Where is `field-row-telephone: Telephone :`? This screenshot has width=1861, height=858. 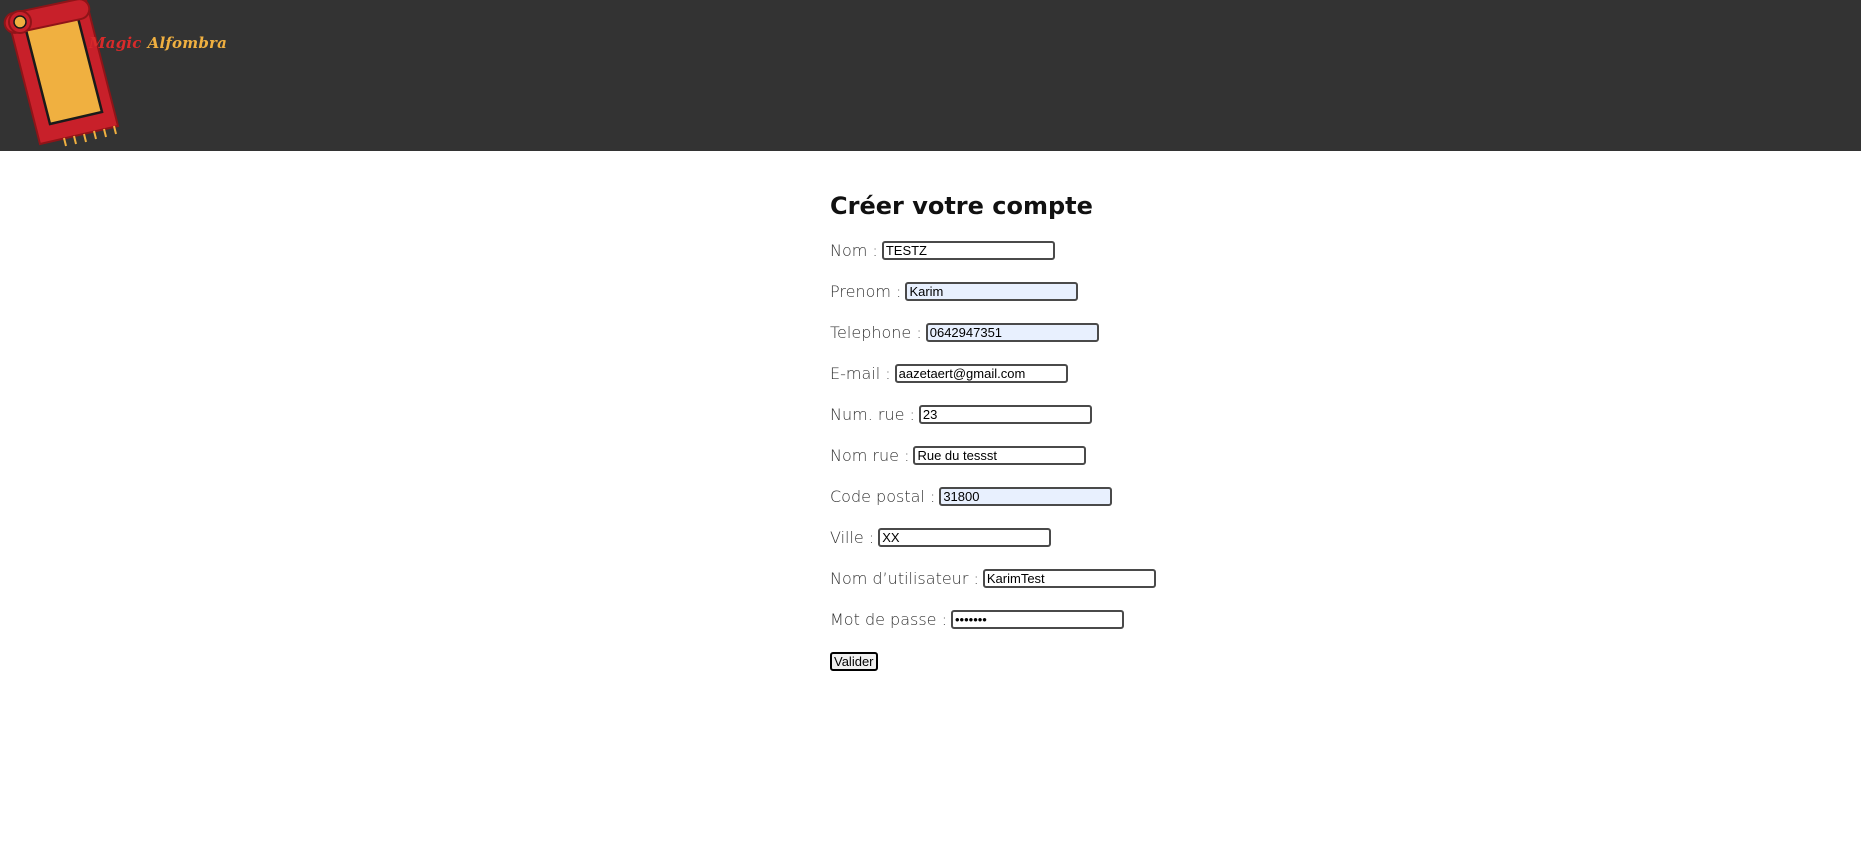 field-row-telephone: Telephone : is located at coordinates (993, 343).